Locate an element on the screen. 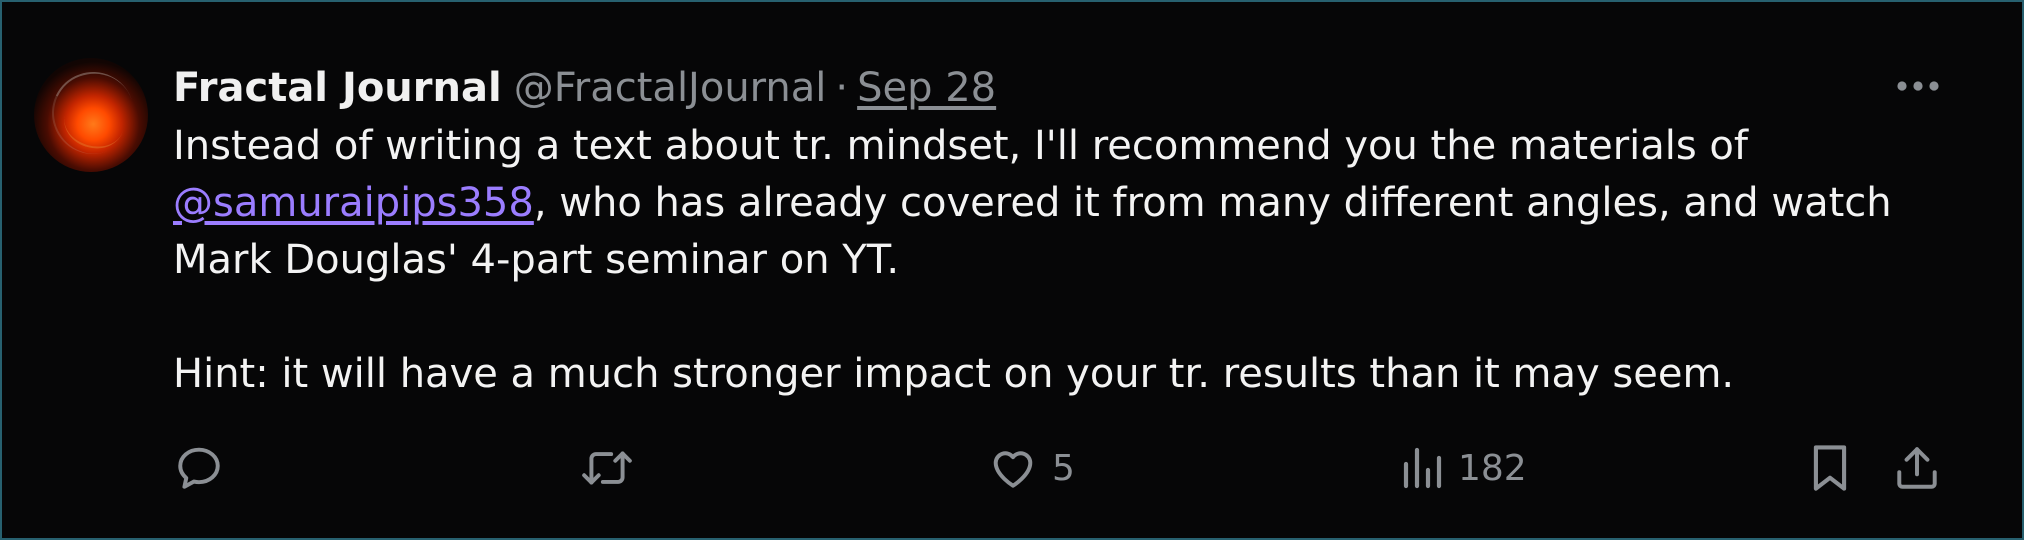 The width and height of the screenshot is (2024, 540). reply-button is located at coordinates (199, 468).